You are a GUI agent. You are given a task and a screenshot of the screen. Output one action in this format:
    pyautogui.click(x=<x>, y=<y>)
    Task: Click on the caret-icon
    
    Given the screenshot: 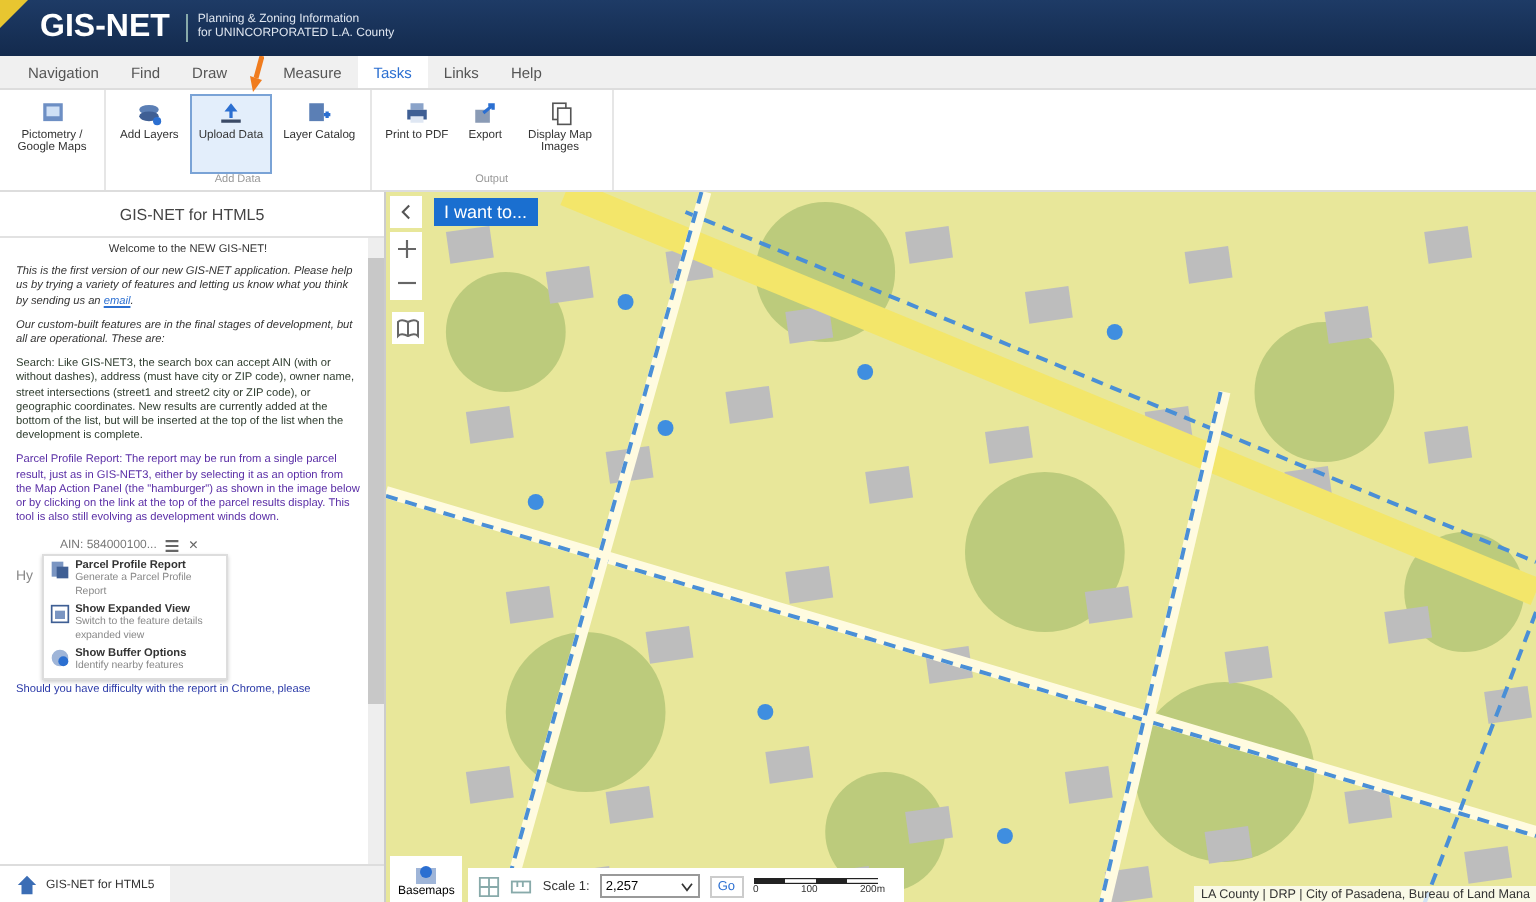 What is the action you would take?
    pyautogui.click(x=686, y=886)
    